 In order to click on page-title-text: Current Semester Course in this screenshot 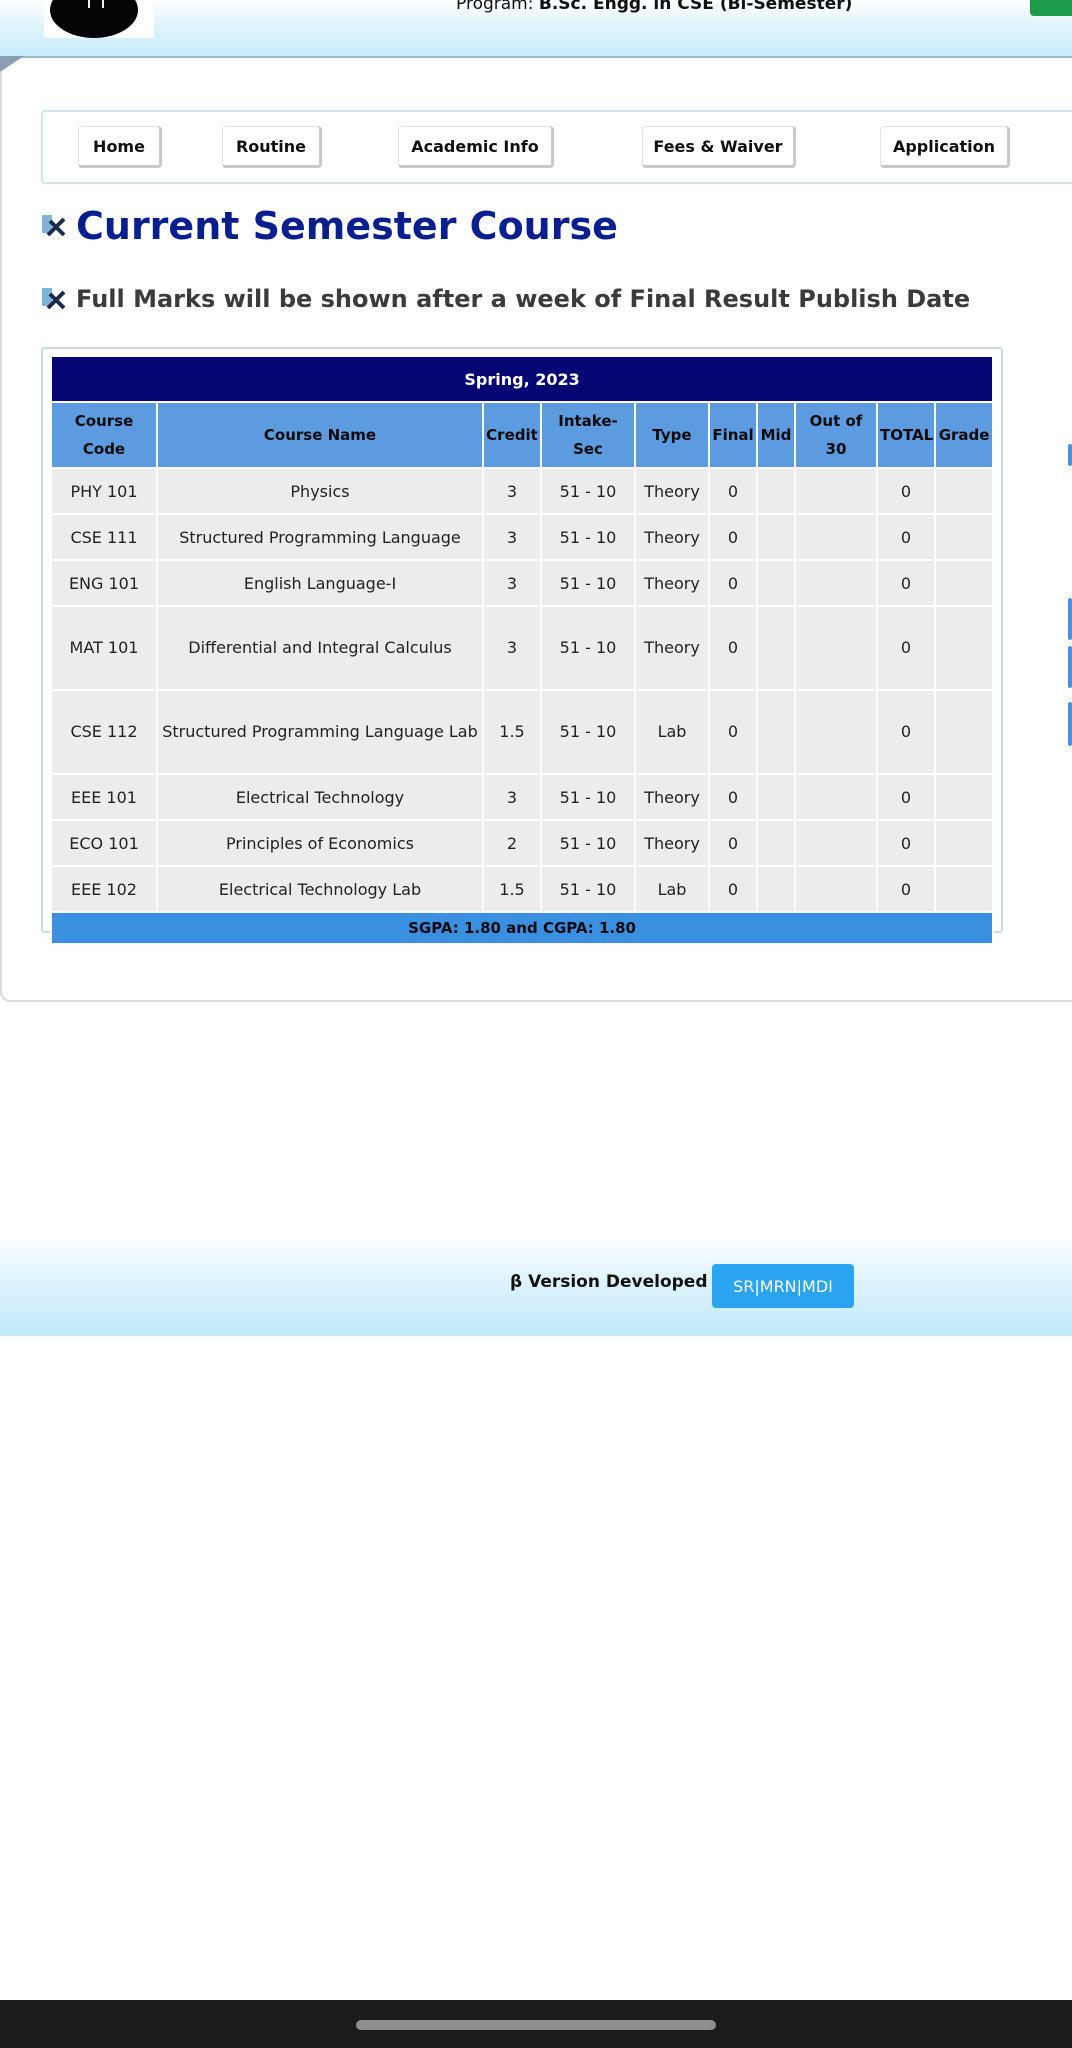, I will do `click(347, 226)`.